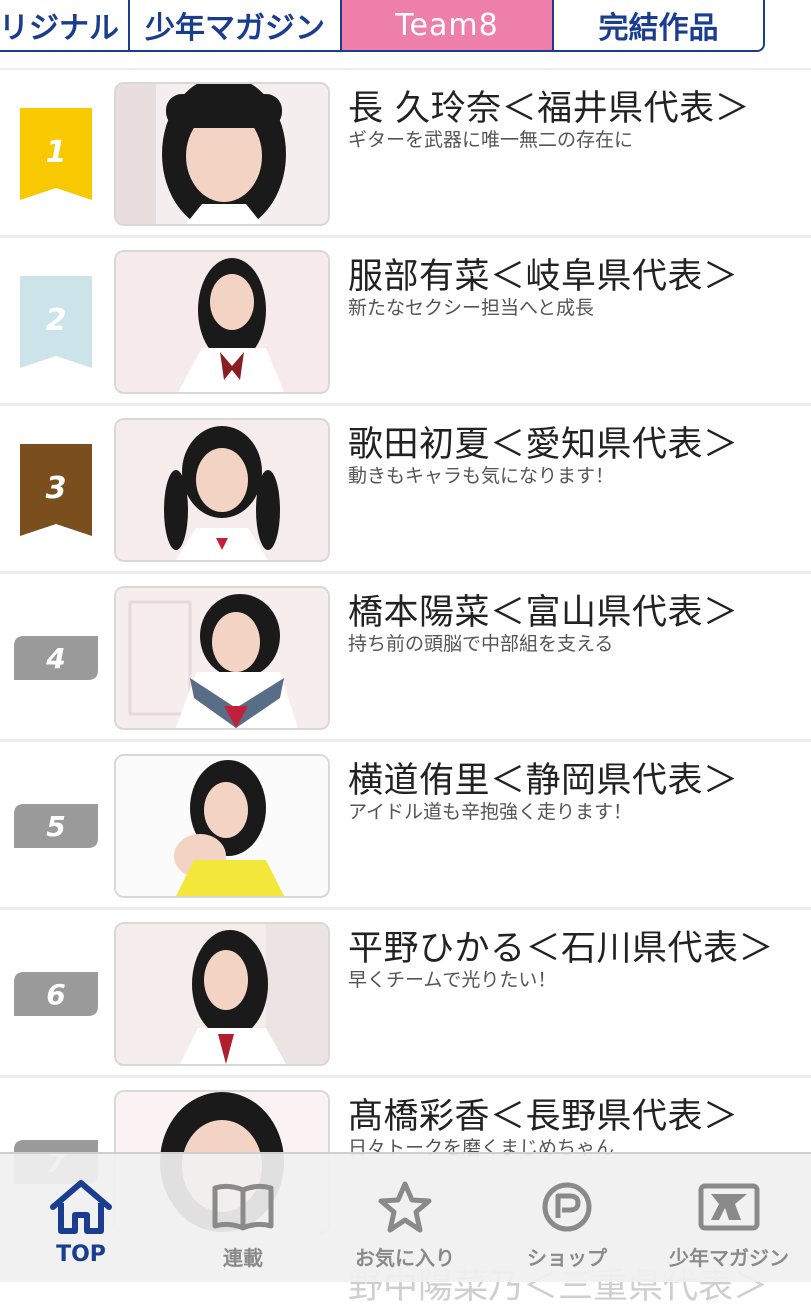 This screenshot has width=811, height=1309. I want to click on member-name: 橋本陽菜＜富山県代表＞, so click(543, 613).